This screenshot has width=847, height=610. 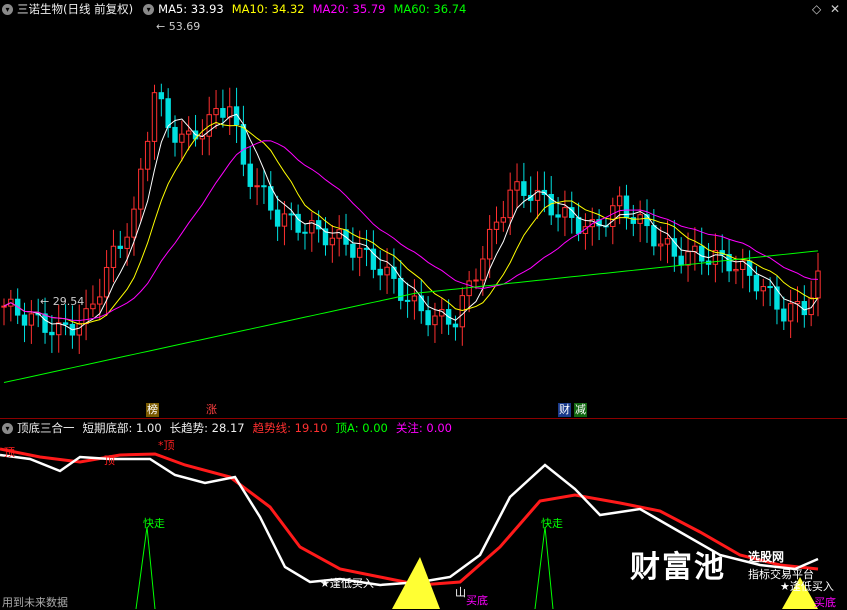 What do you see at coordinates (430, 9) in the screenshot?
I see `ma60-value: MA60: 36.74` at bounding box center [430, 9].